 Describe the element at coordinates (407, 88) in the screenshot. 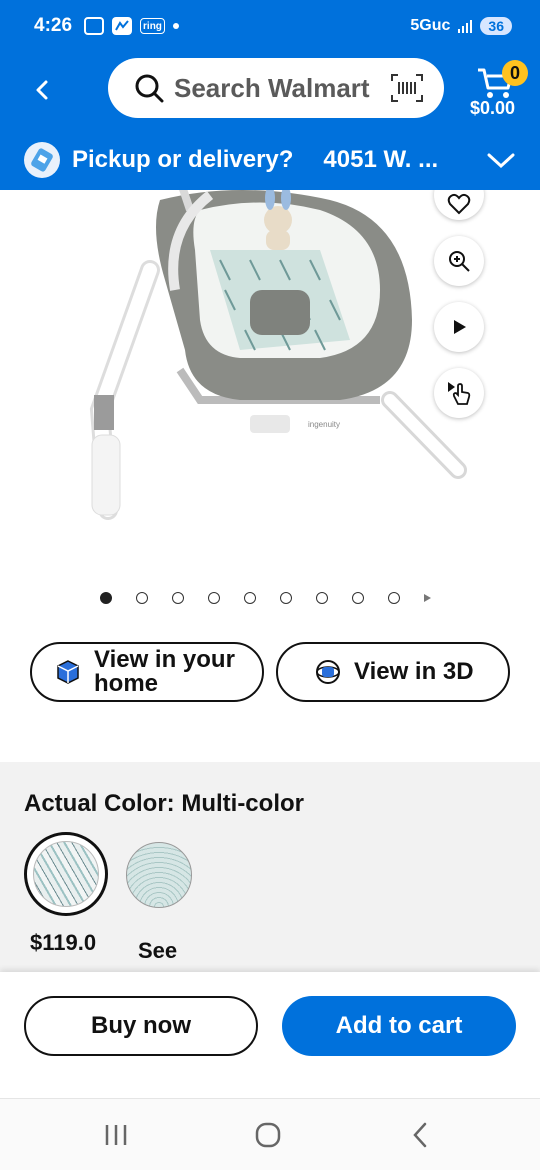

I see `barcode-scan-icon` at that location.